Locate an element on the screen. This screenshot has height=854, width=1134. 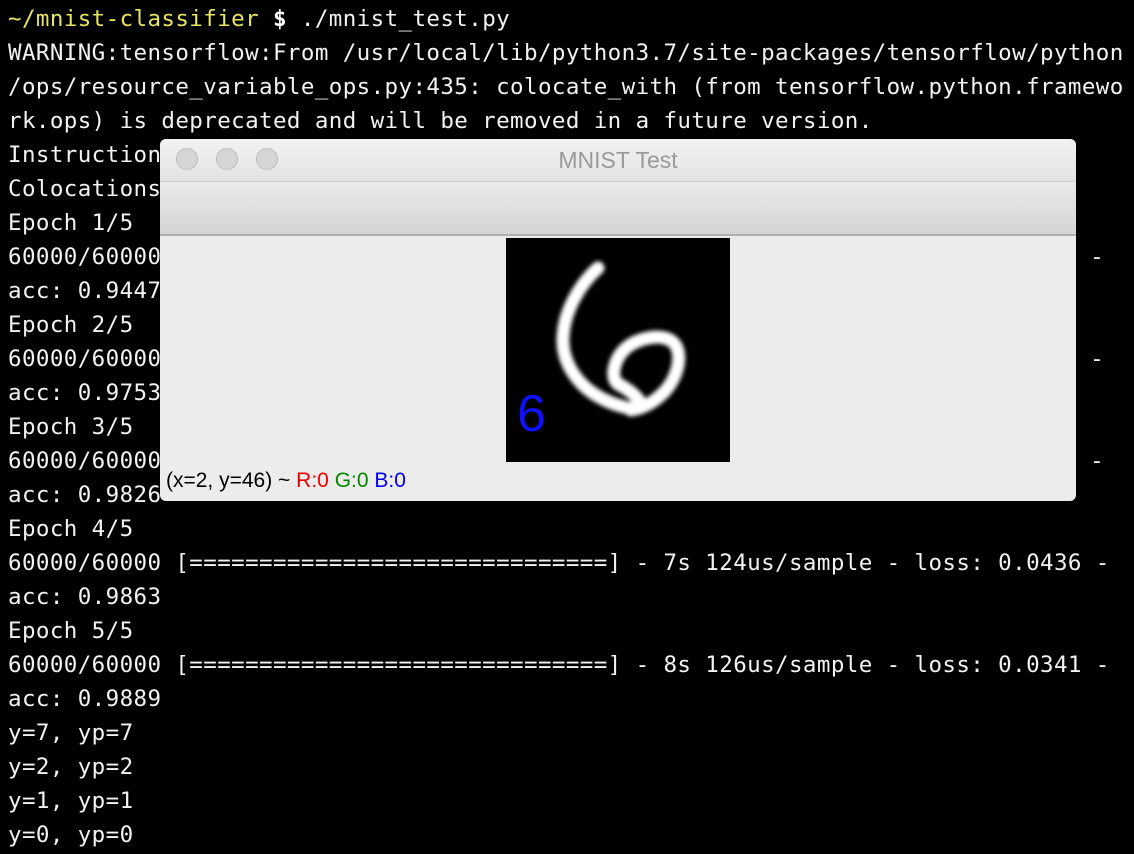
prompt-path: ~/mnist-classifier is located at coordinates (134, 19).